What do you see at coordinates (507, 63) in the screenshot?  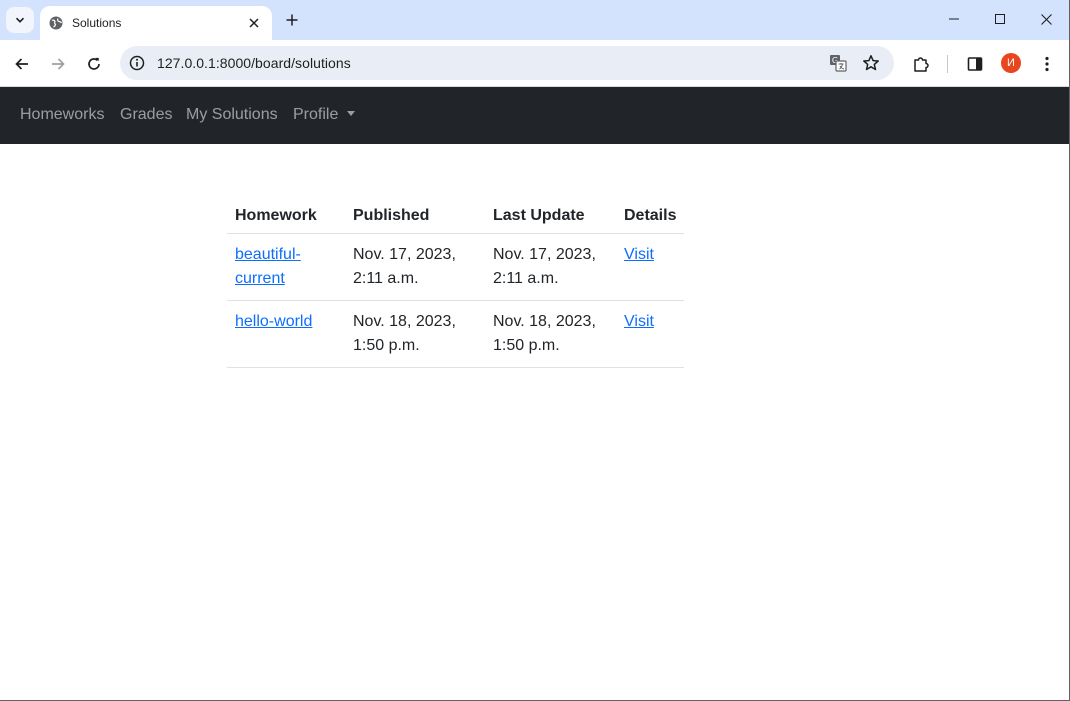 I see `address-bar: 127.0.0.1:8000/board/solutions G` at bounding box center [507, 63].